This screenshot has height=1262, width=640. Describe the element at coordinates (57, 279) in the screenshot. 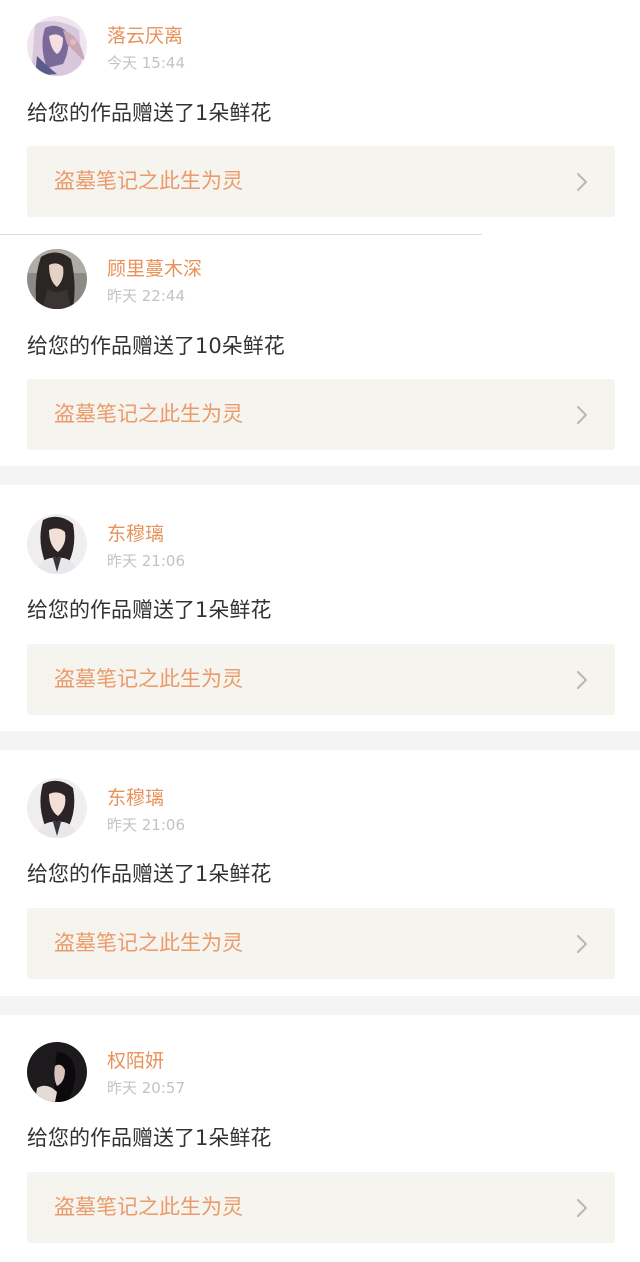

I see `avatar-dark-hair-girl-icon` at that location.